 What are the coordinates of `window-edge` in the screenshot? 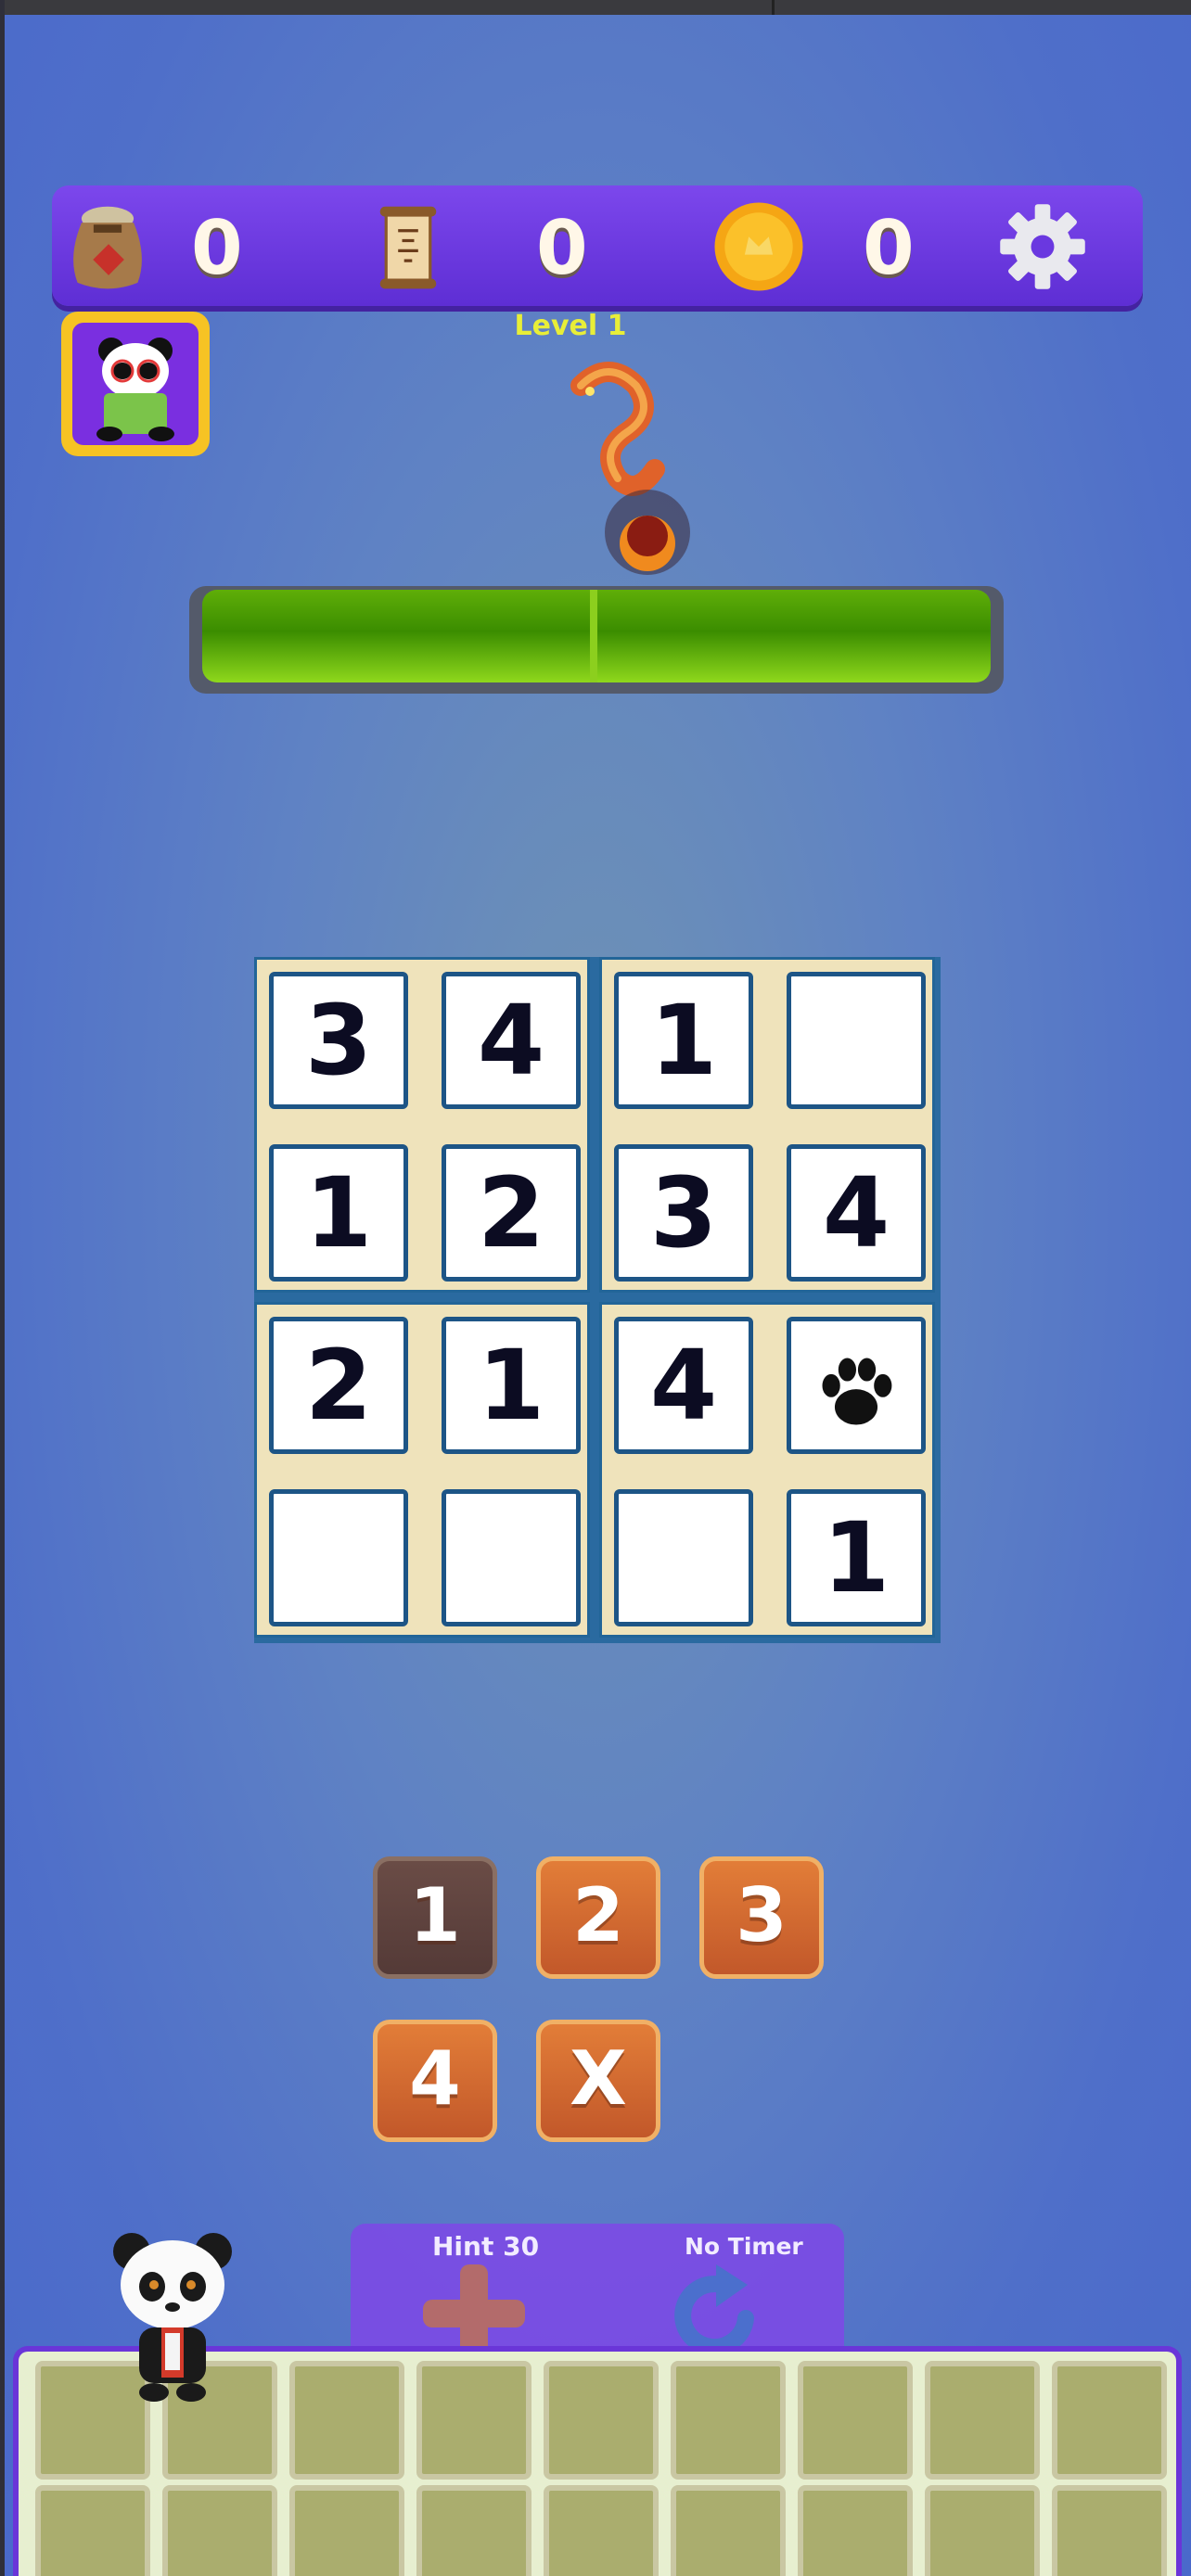 It's located at (2, 1288).